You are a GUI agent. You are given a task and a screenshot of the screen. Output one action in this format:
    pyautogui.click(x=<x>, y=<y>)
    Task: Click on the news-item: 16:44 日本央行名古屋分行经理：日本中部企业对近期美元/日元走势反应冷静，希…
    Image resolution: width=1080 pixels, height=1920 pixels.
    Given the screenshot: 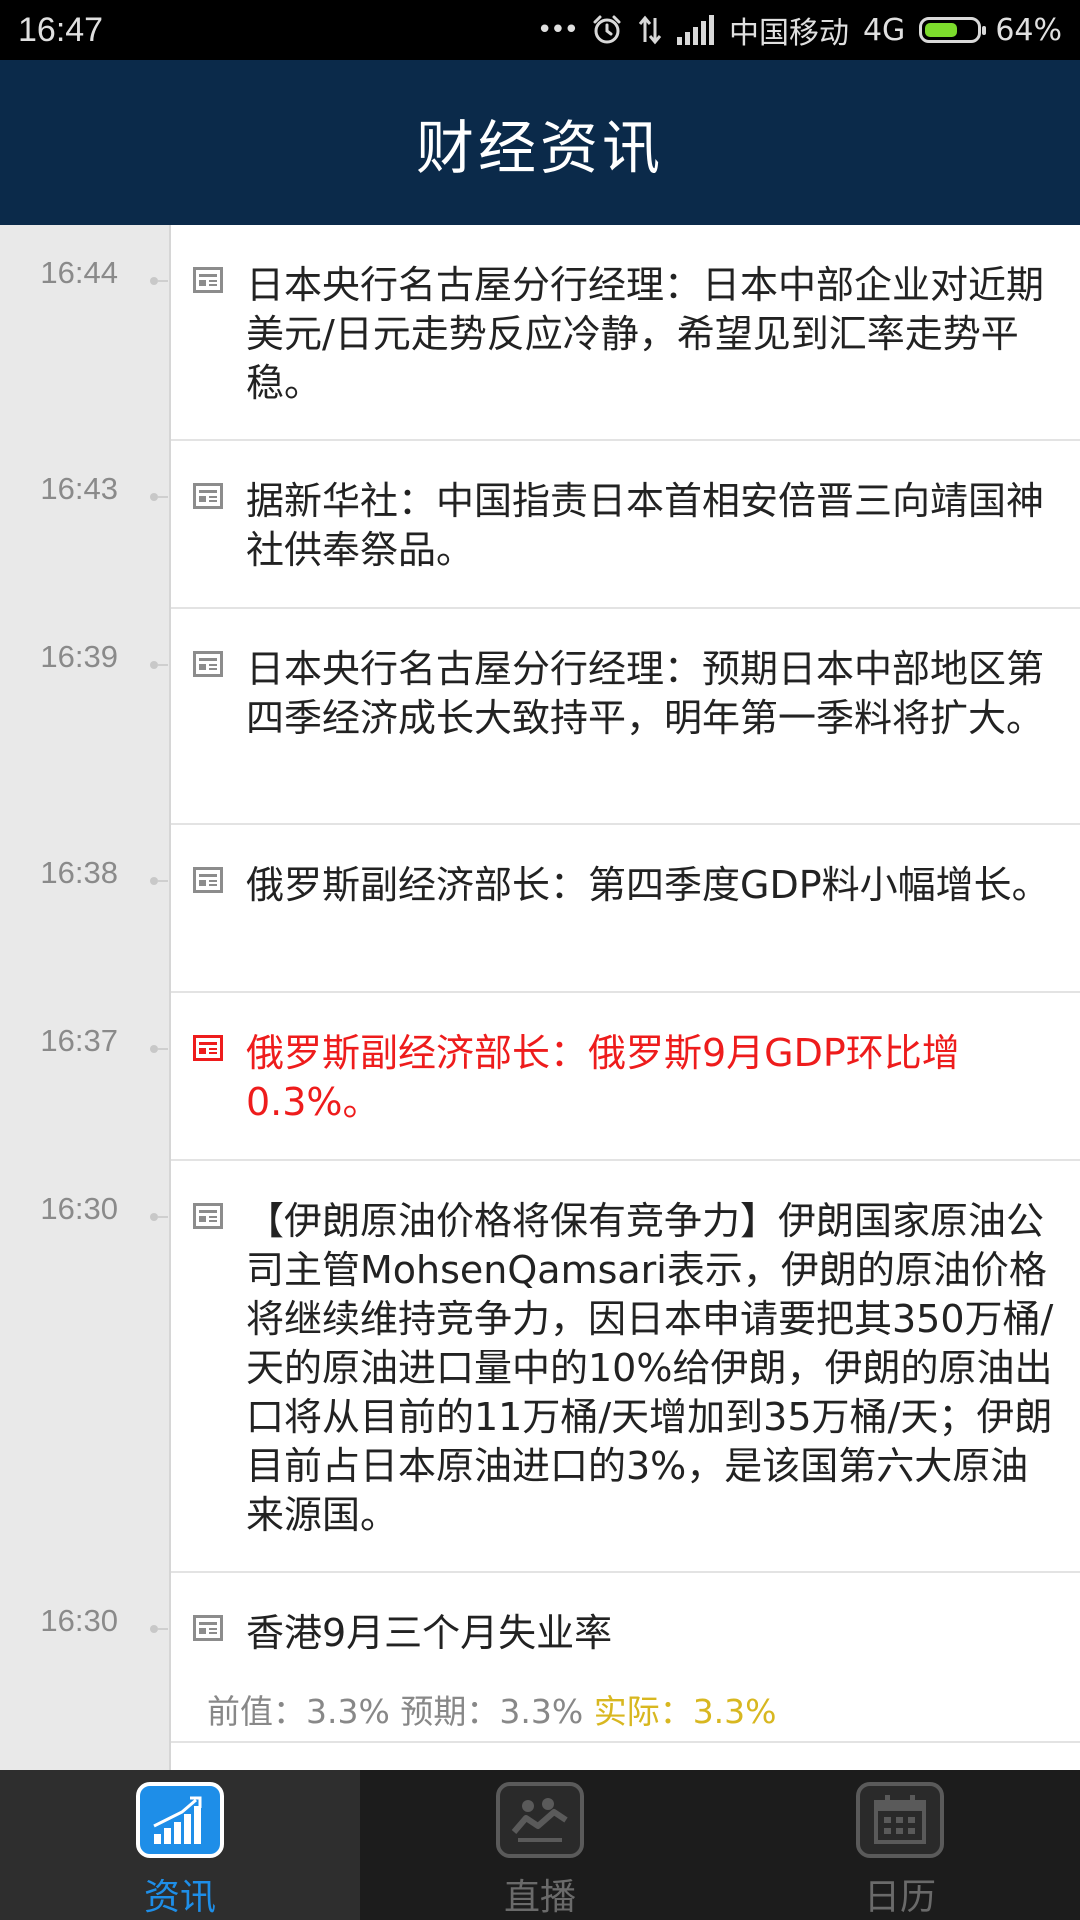 What is the action you would take?
    pyautogui.click(x=540, y=333)
    